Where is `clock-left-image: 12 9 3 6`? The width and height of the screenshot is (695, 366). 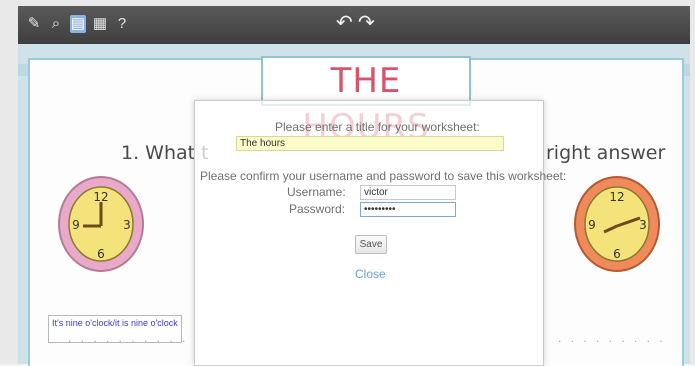 clock-left-image: 12 9 3 6 is located at coordinates (101, 224).